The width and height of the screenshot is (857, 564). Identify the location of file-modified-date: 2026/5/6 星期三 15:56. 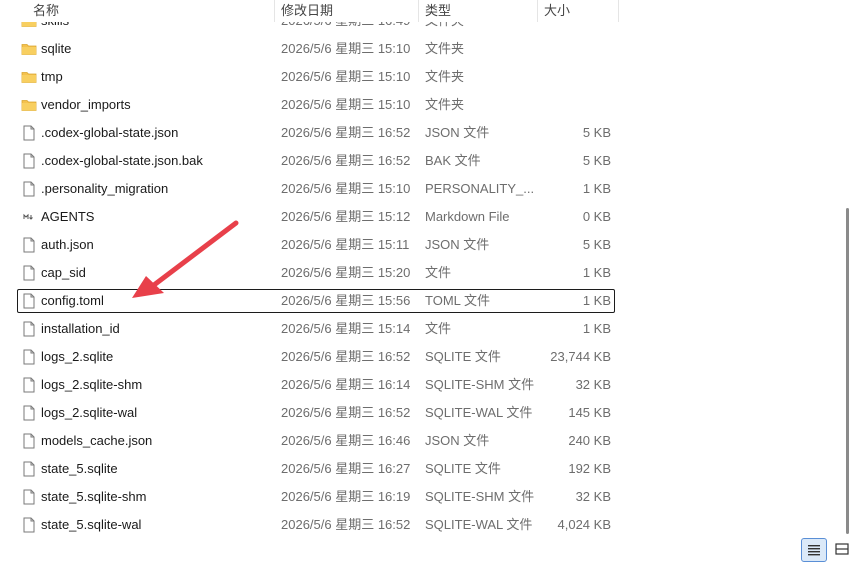
(346, 300).